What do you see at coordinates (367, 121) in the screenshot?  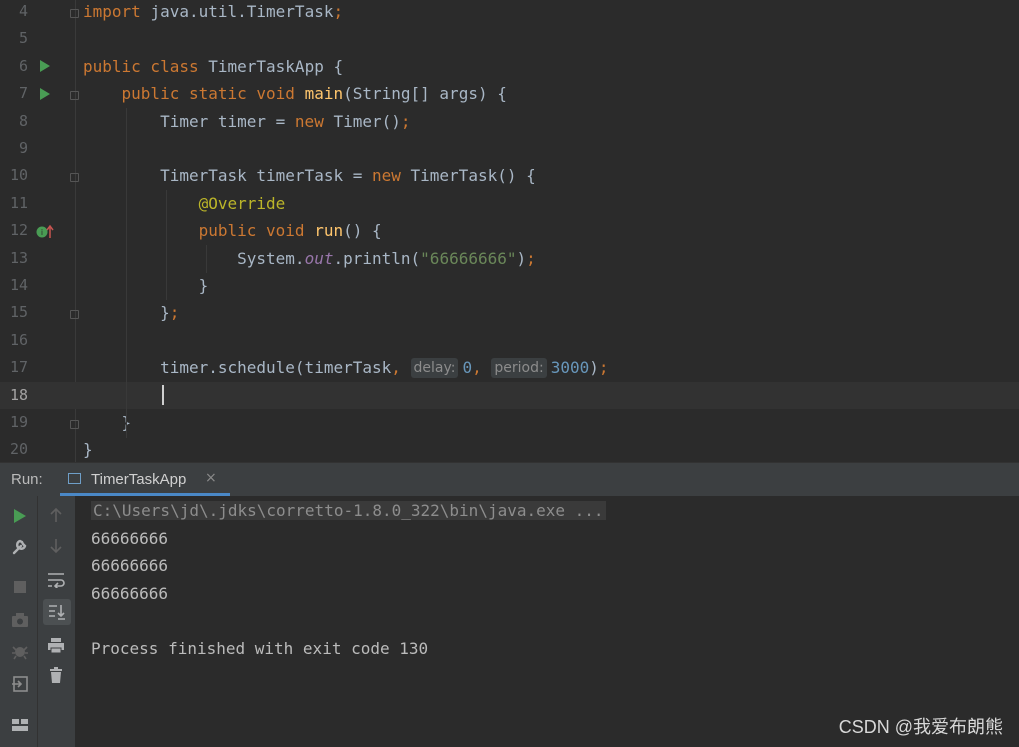 I see `code-token: Timer()` at bounding box center [367, 121].